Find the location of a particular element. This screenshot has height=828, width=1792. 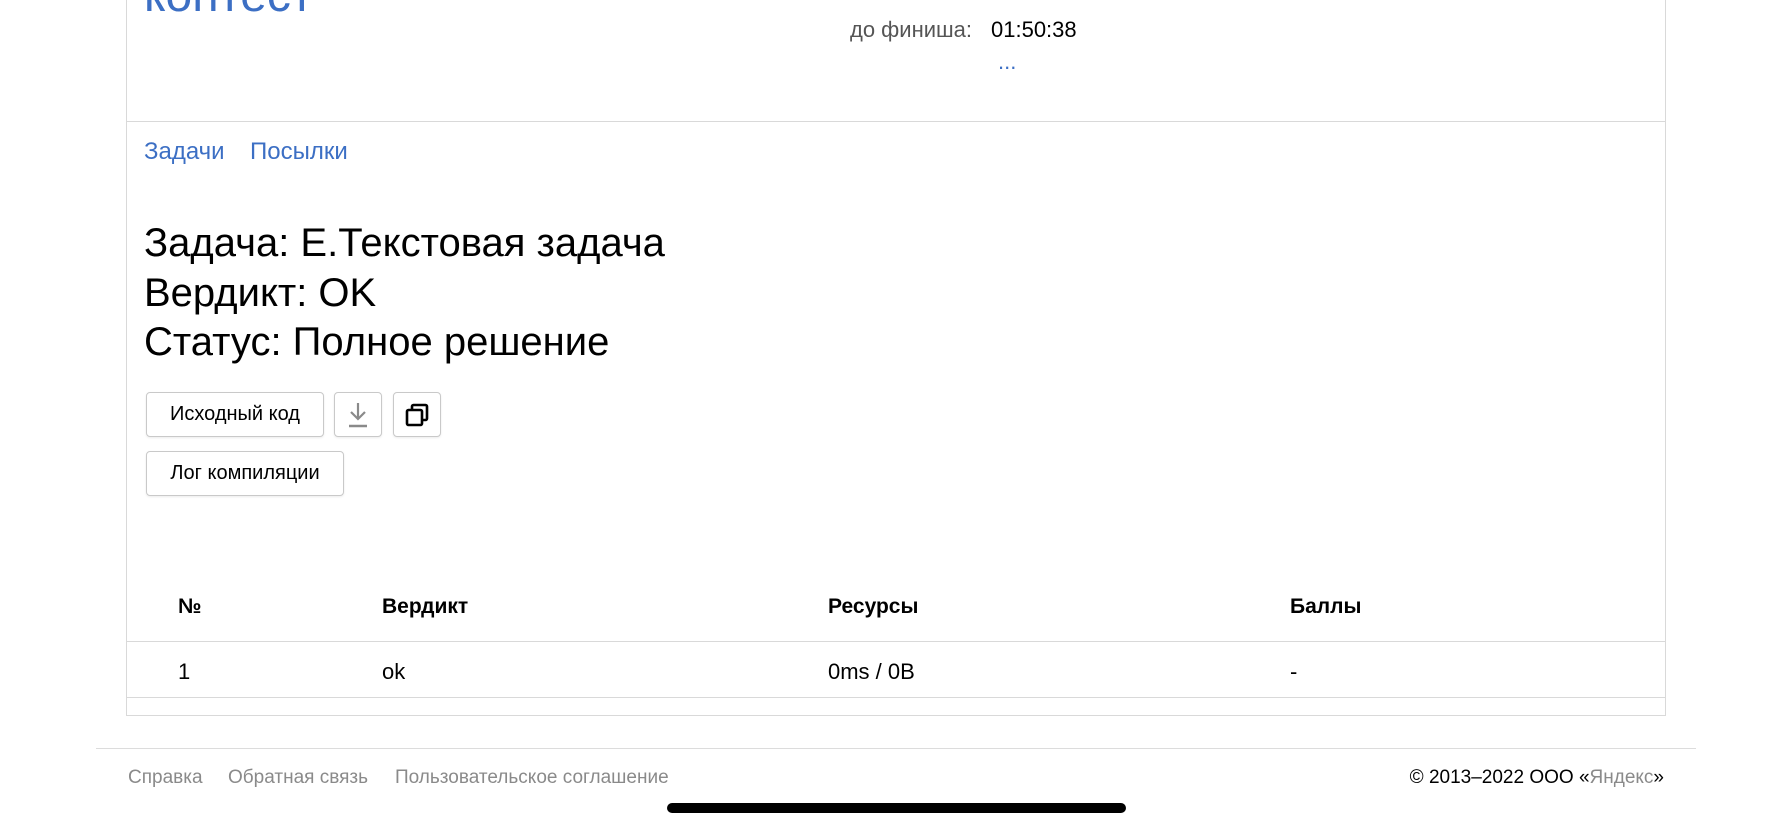

footer-feedback-link: Обратная связь is located at coordinates (298, 778).